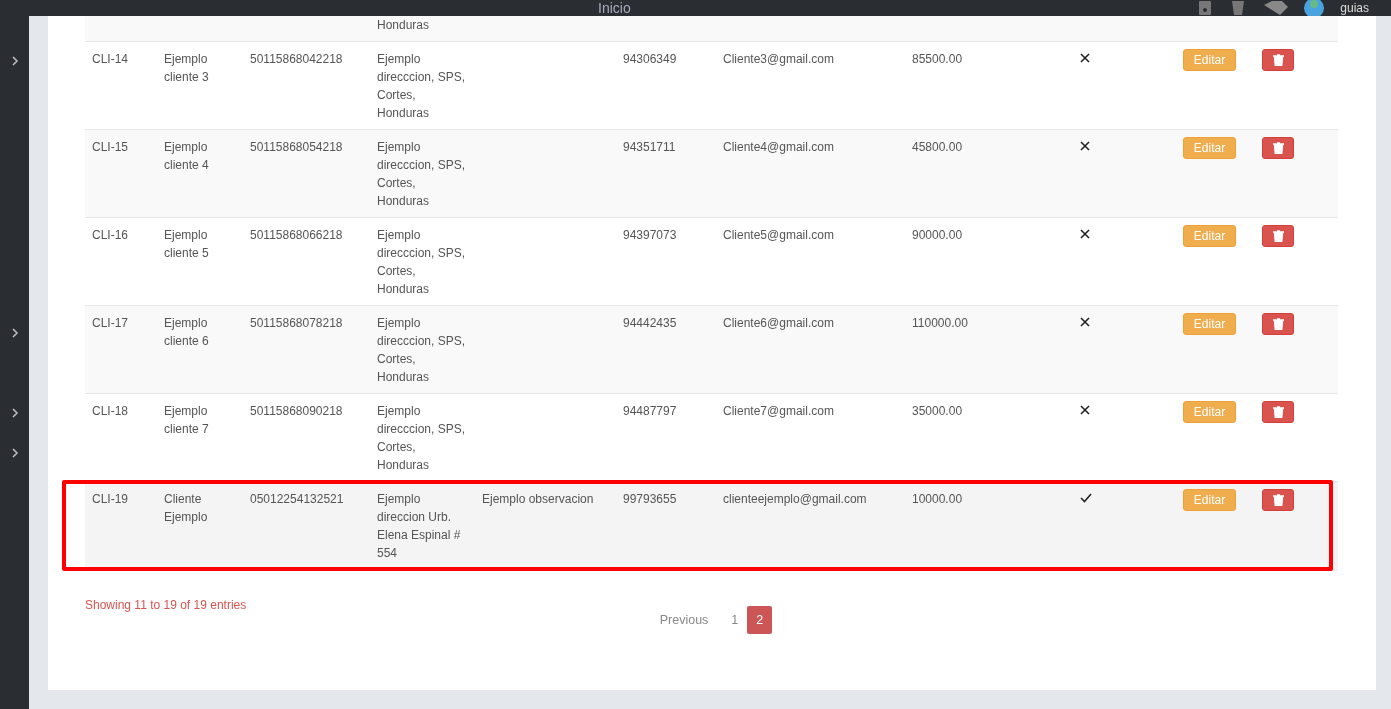  Describe the element at coordinates (110, 323) in the screenshot. I see `table-cell: CLI-17` at that location.